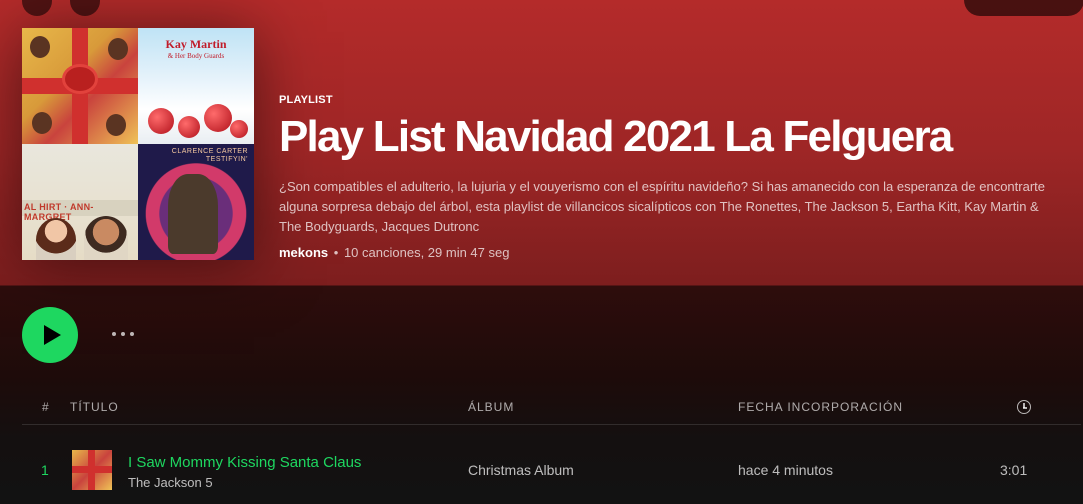 The image size is (1083, 504). I want to click on user-menu-button, so click(1023, 8).